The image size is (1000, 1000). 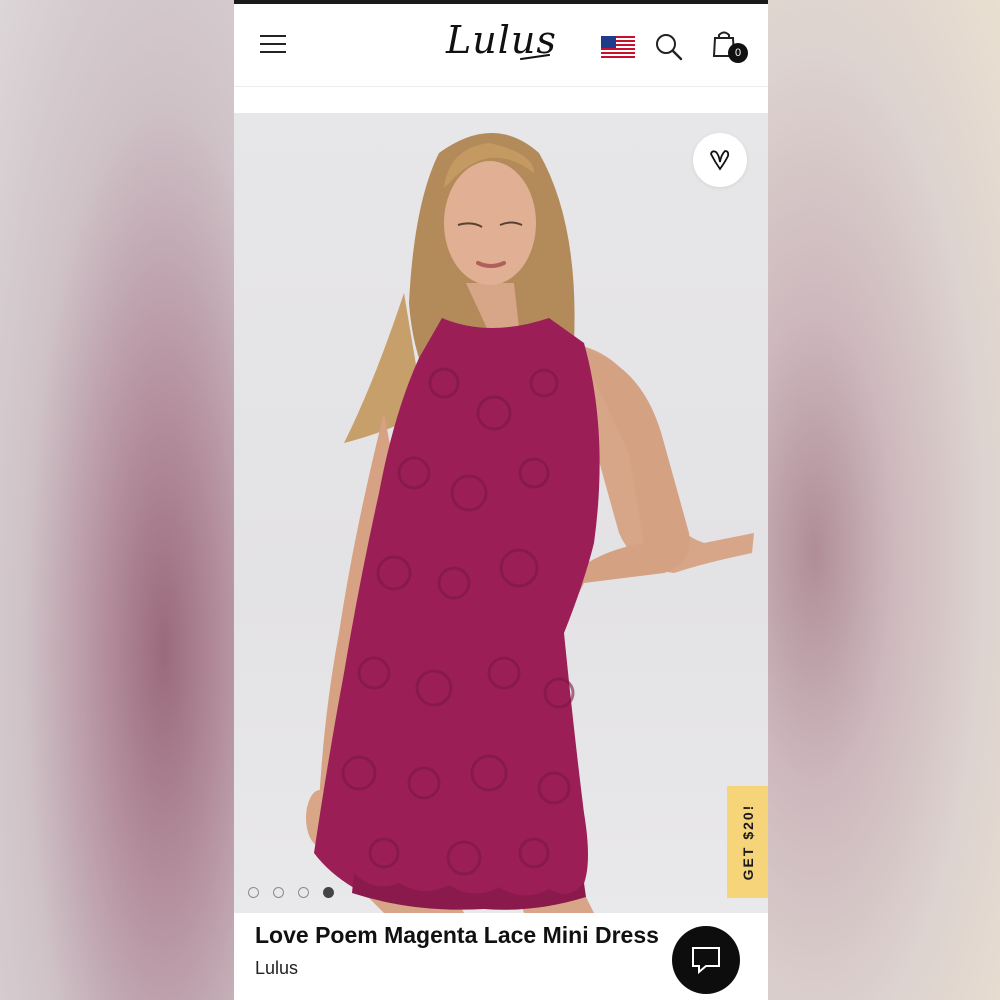 I want to click on promo-tab: GET $20!, so click(x=747, y=842).